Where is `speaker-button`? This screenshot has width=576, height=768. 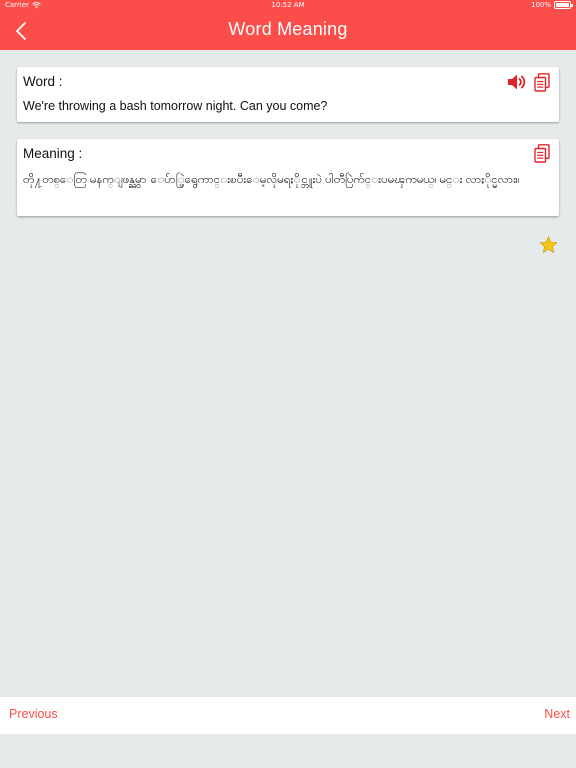 speaker-button is located at coordinates (517, 82).